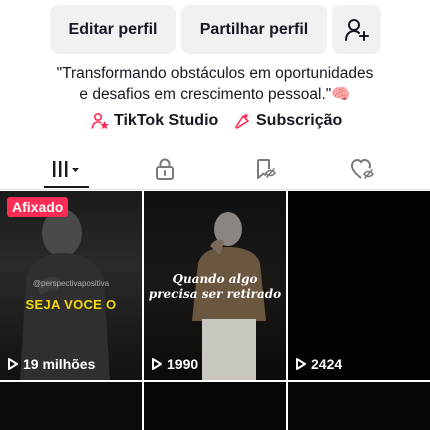 This screenshot has height=430, width=430. I want to click on edit-profile-button: Editar perfil, so click(113, 29).